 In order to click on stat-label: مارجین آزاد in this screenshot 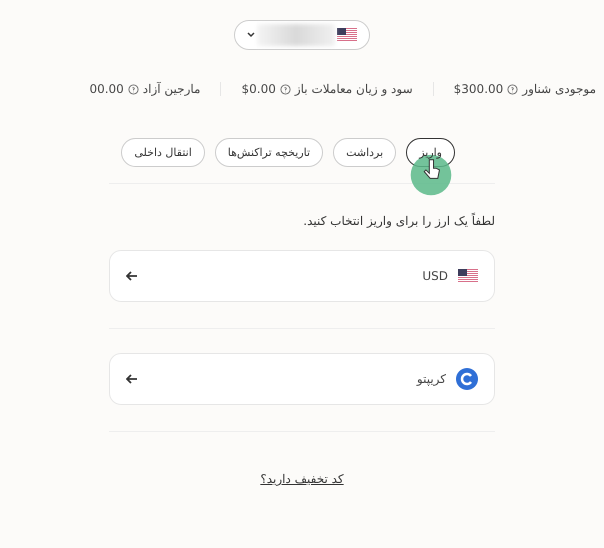, I will do `click(171, 89)`.